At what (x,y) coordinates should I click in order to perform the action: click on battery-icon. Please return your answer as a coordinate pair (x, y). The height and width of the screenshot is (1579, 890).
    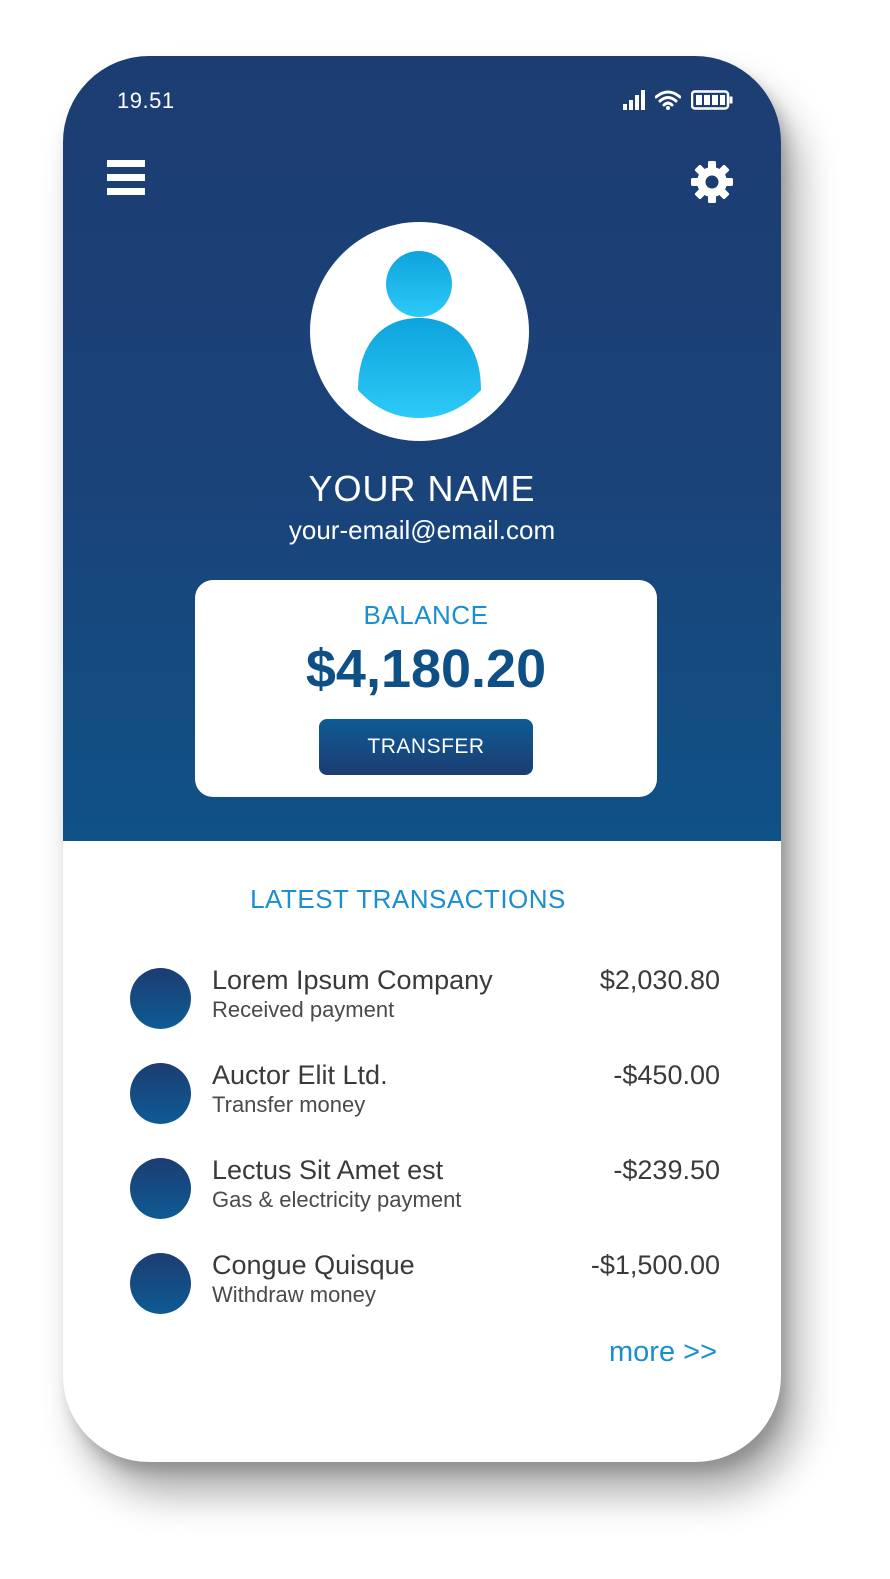
    Looking at the image, I should click on (711, 102).